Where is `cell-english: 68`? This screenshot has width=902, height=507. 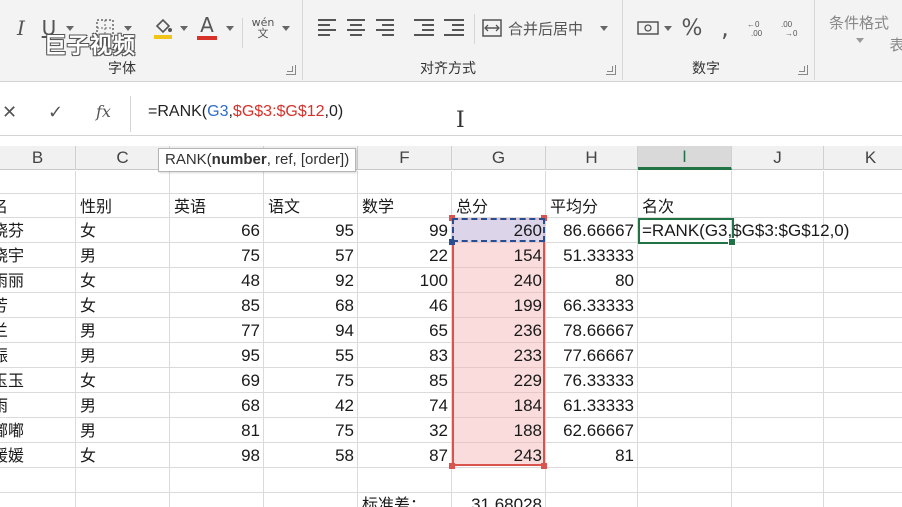
cell-english: 68 is located at coordinates (217, 406).